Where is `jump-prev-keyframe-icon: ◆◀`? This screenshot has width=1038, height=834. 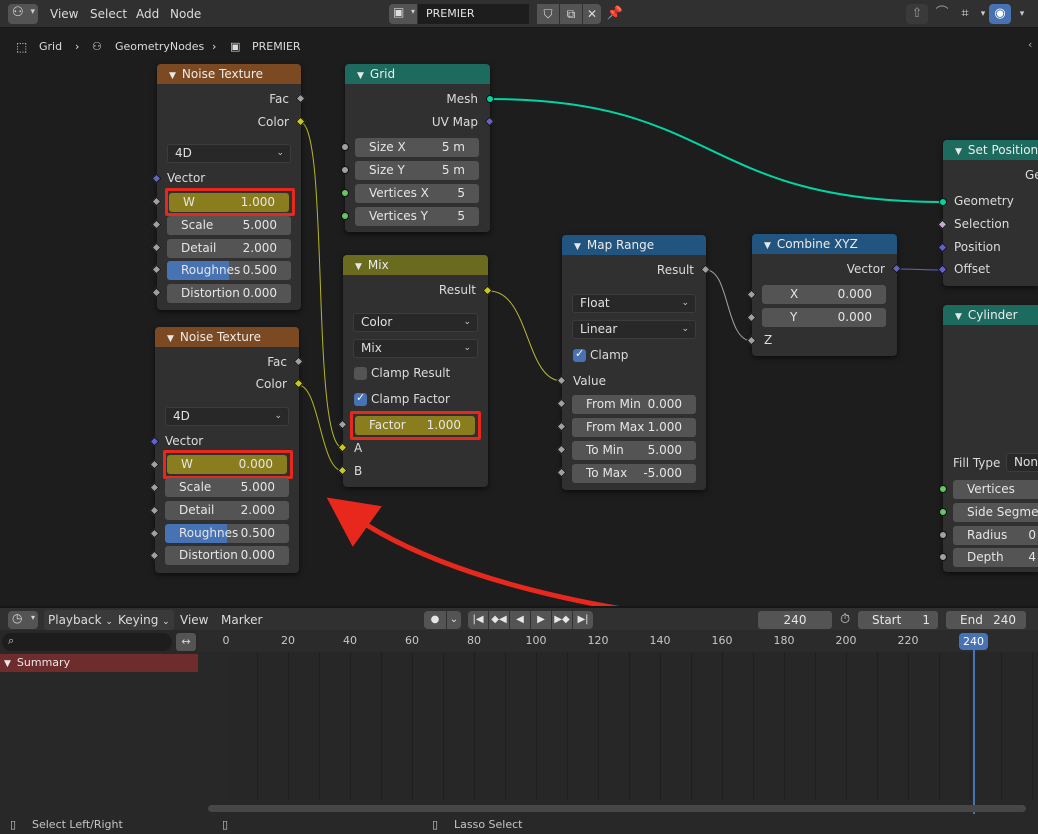 jump-prev-keyframe-icon: ◆◀ is located at coordinates (499, 620).